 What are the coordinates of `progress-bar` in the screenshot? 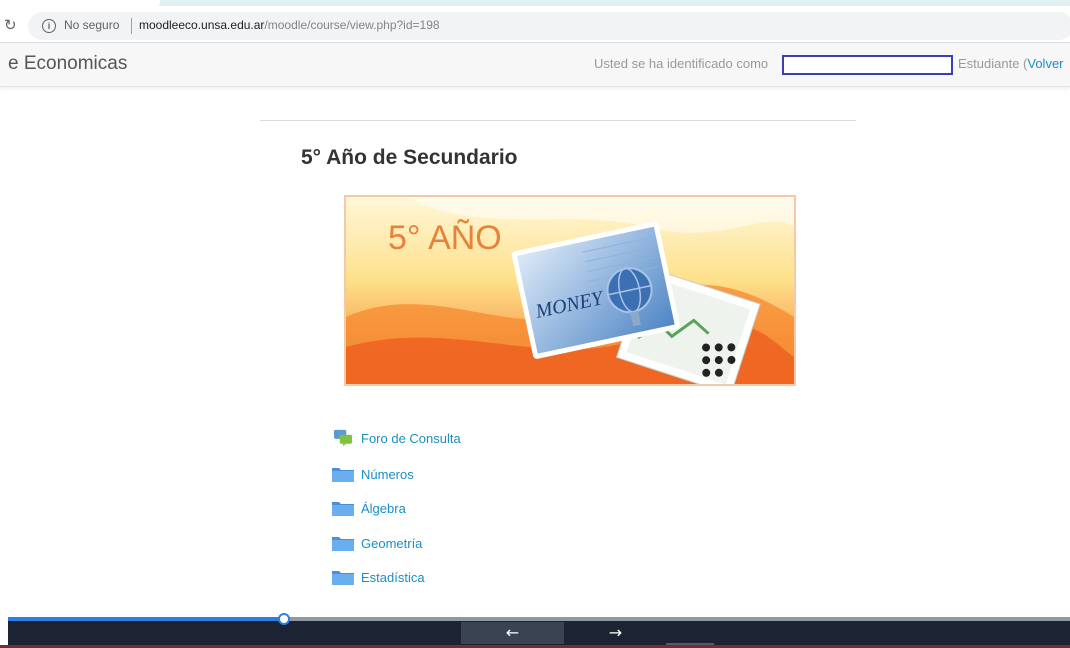 It's located at (539, 619).